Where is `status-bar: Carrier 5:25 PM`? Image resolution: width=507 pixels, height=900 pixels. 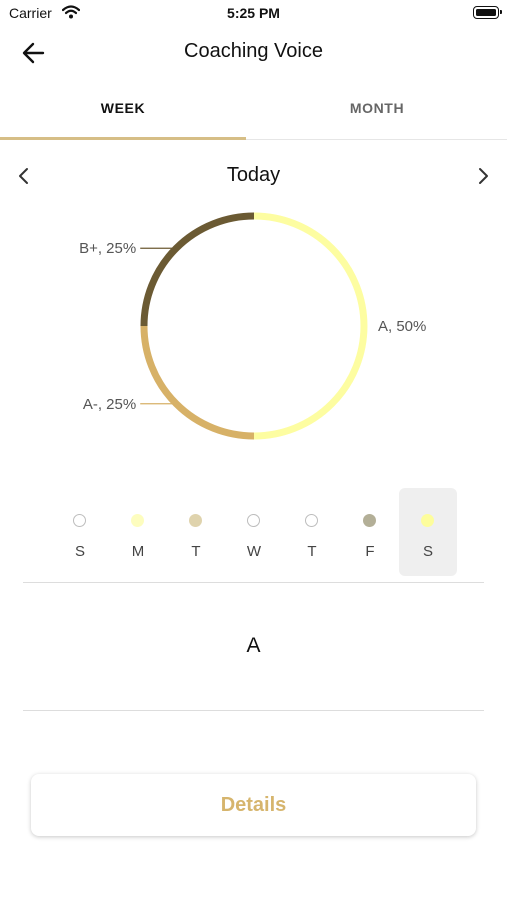 status-bar: Carrier 5:25 PM is located at coordinates (253, 14).